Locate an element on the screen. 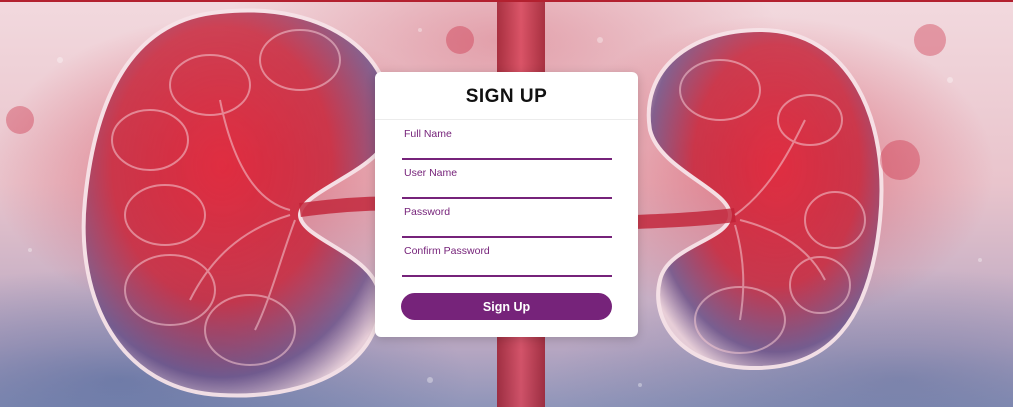  confirm-password-field: Confirm Password is located at coordinates (507, 261).